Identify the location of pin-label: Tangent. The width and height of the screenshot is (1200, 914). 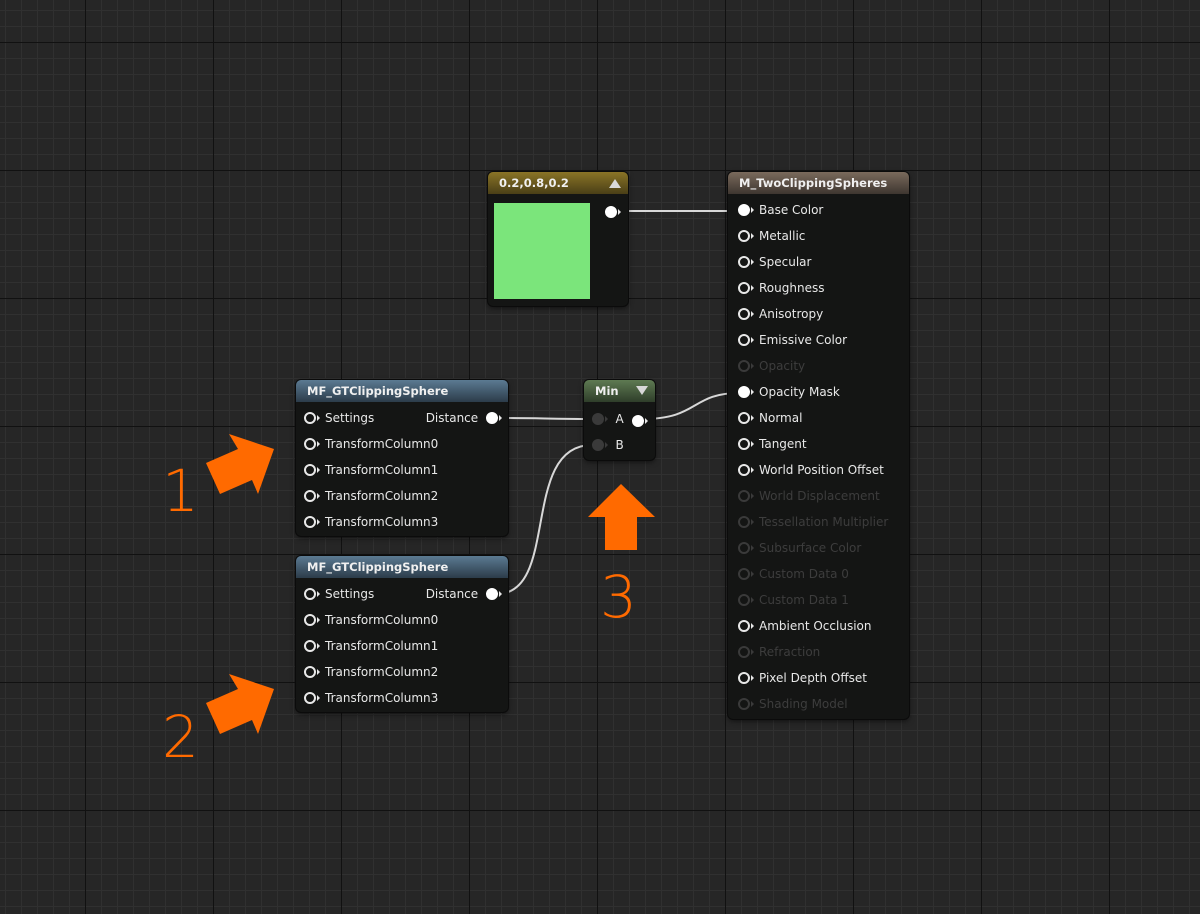
(783, 444).